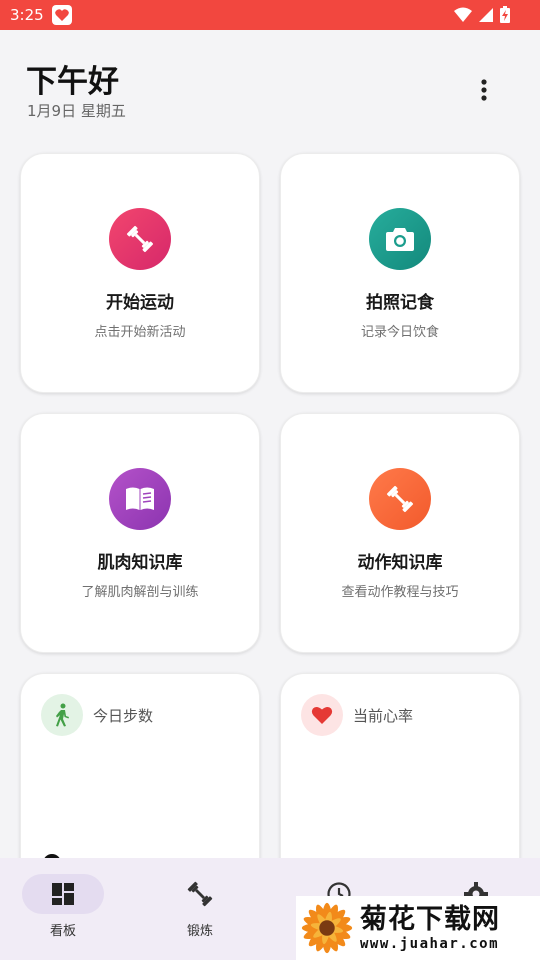 This screenshot has height=960, width=540. I want to click on steps-header: 今日步数, so click(97, 715).